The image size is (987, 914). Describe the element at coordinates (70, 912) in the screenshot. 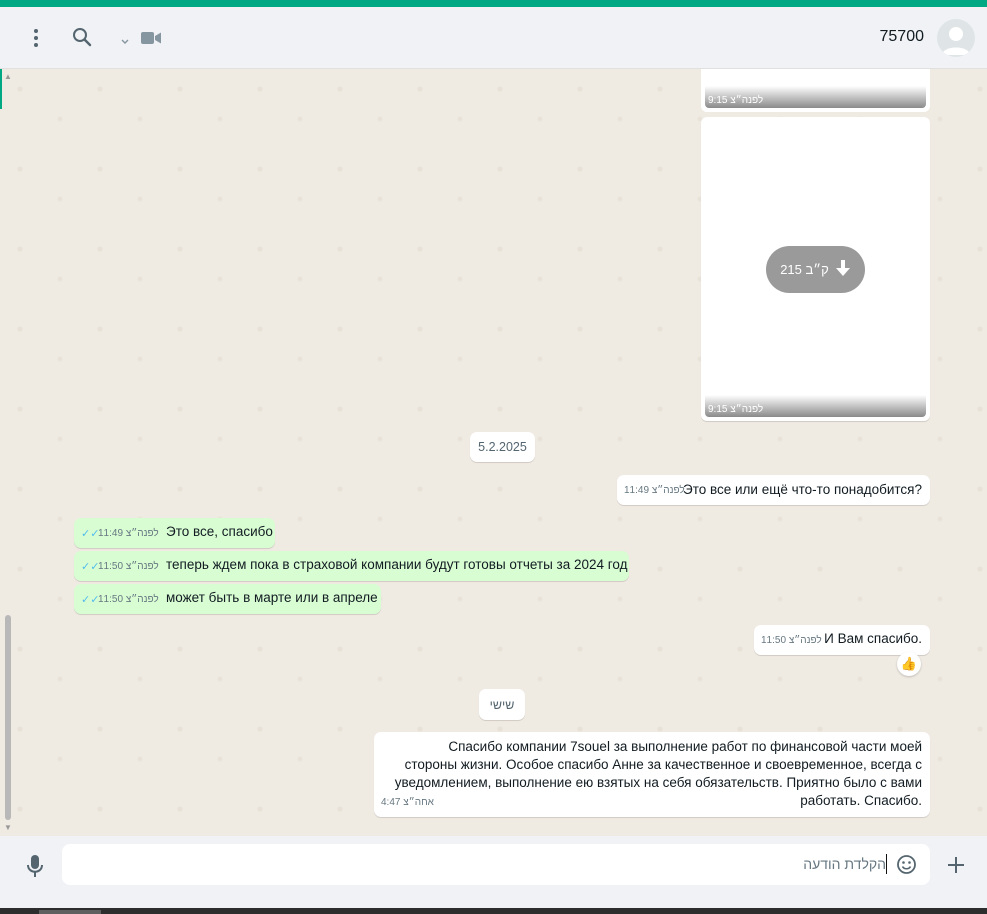

I see `taskbar-segment` at that location.